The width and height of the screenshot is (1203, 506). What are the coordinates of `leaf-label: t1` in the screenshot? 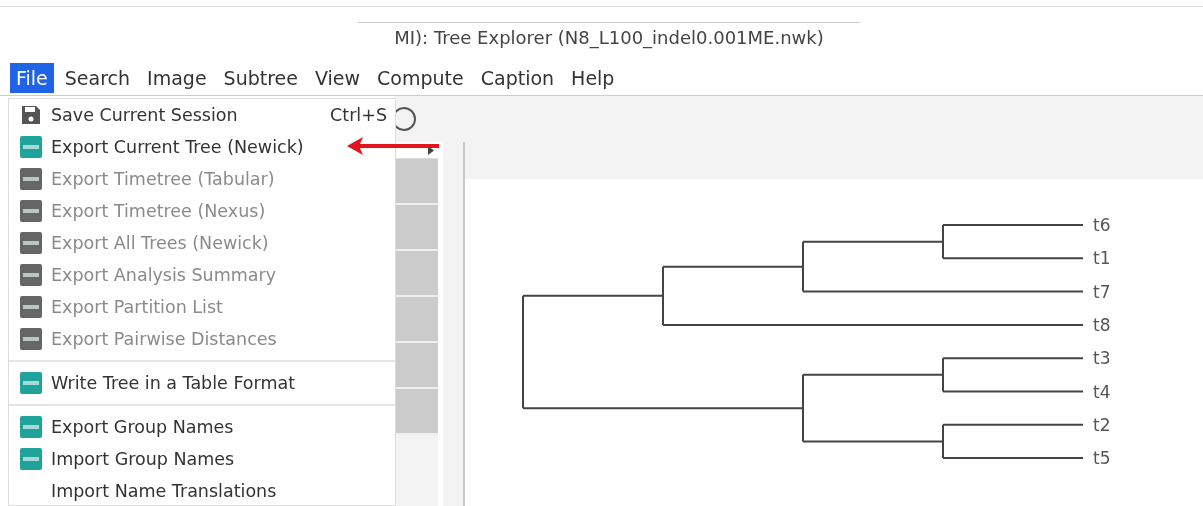 It's located at (1102, 258).